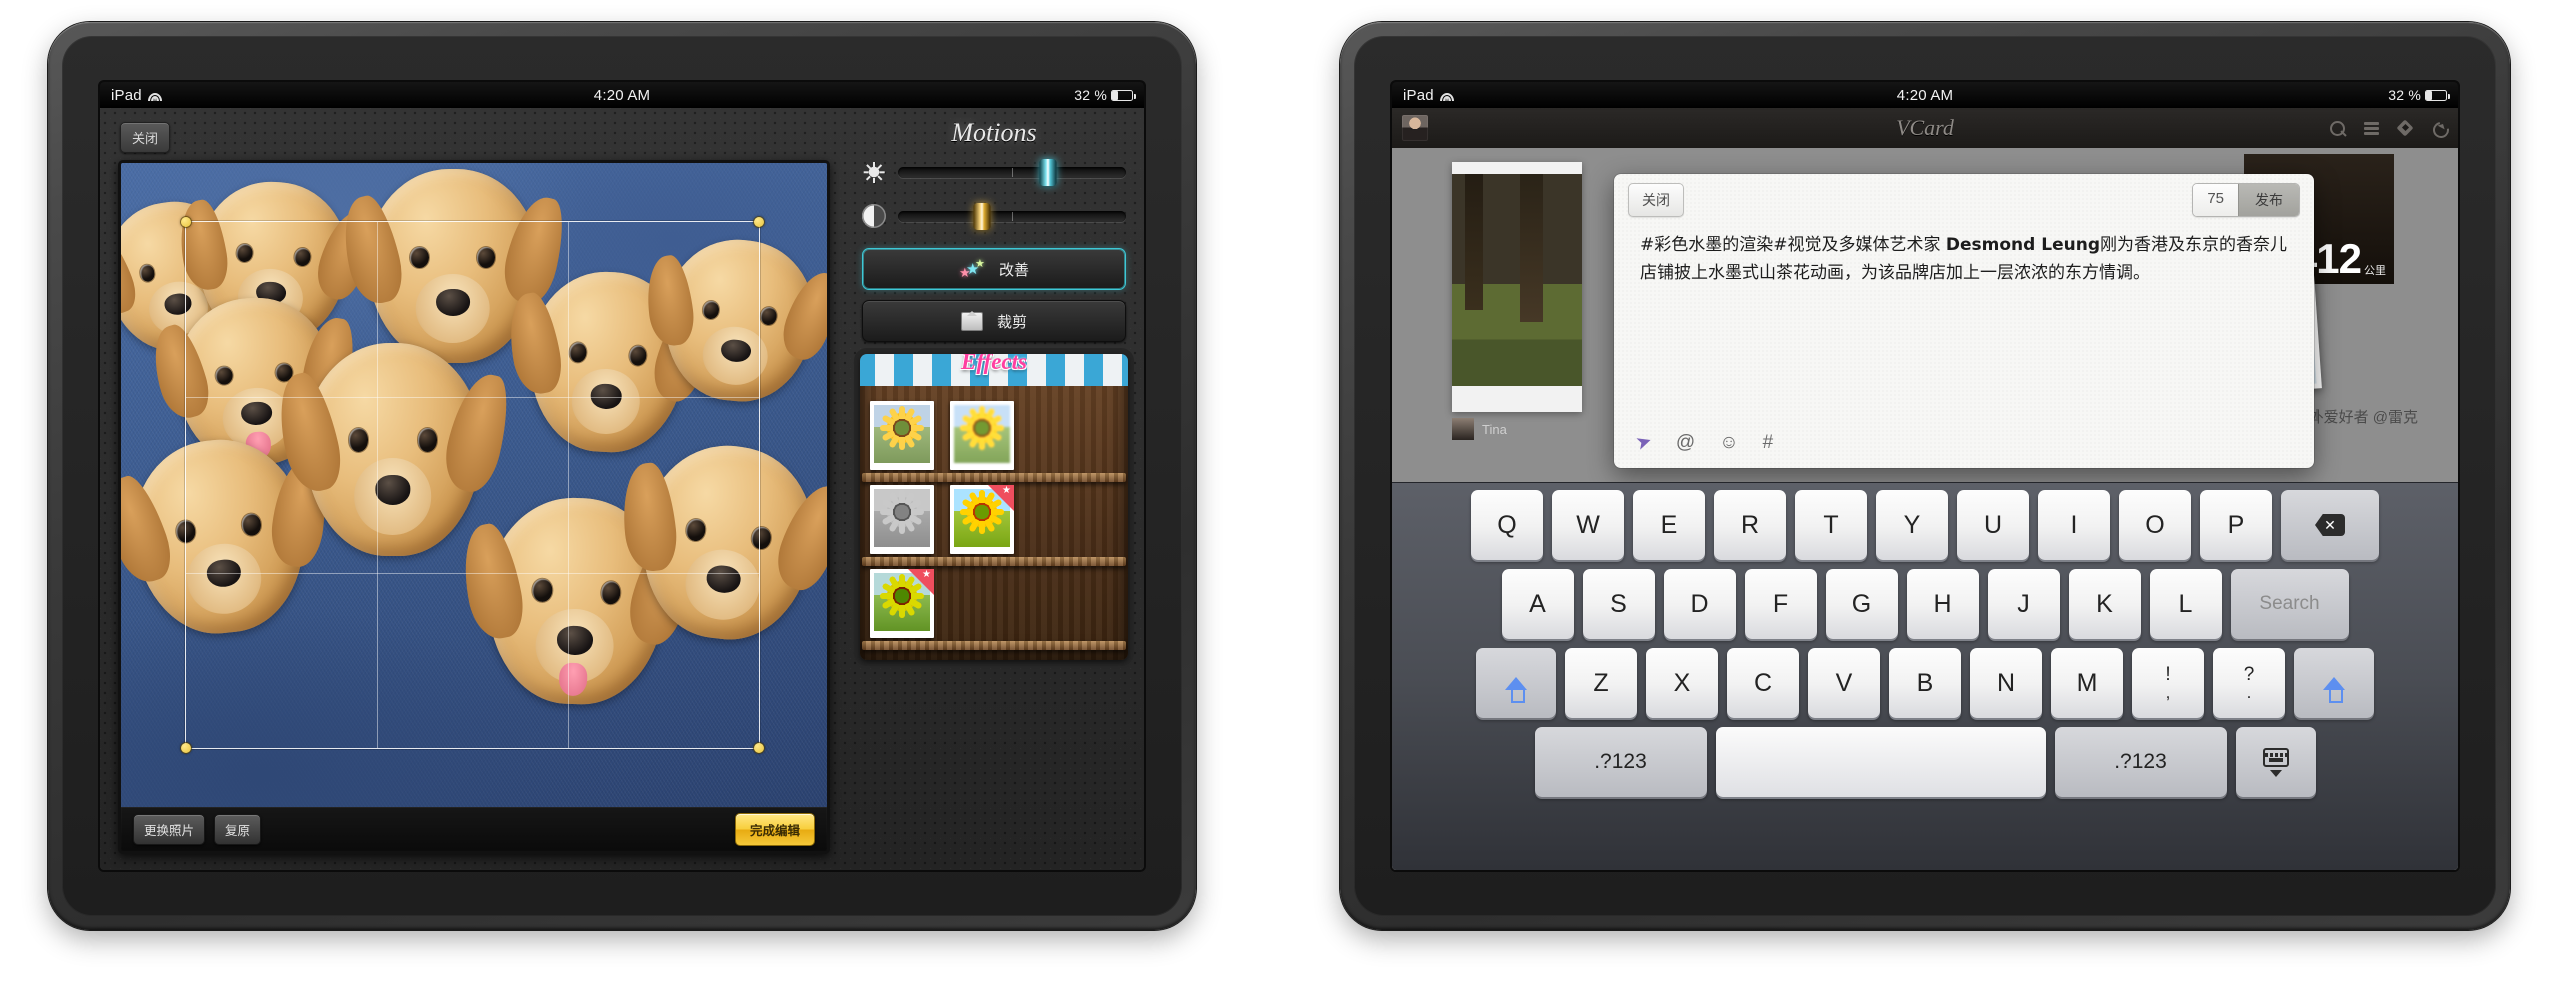 Image resolution: width=2552 pixels, height=992 pixels. What do you see at coordinates (2330, 525) in the screenshot?
I see `delete-key: ✕` at bounding box center [2330, 525].